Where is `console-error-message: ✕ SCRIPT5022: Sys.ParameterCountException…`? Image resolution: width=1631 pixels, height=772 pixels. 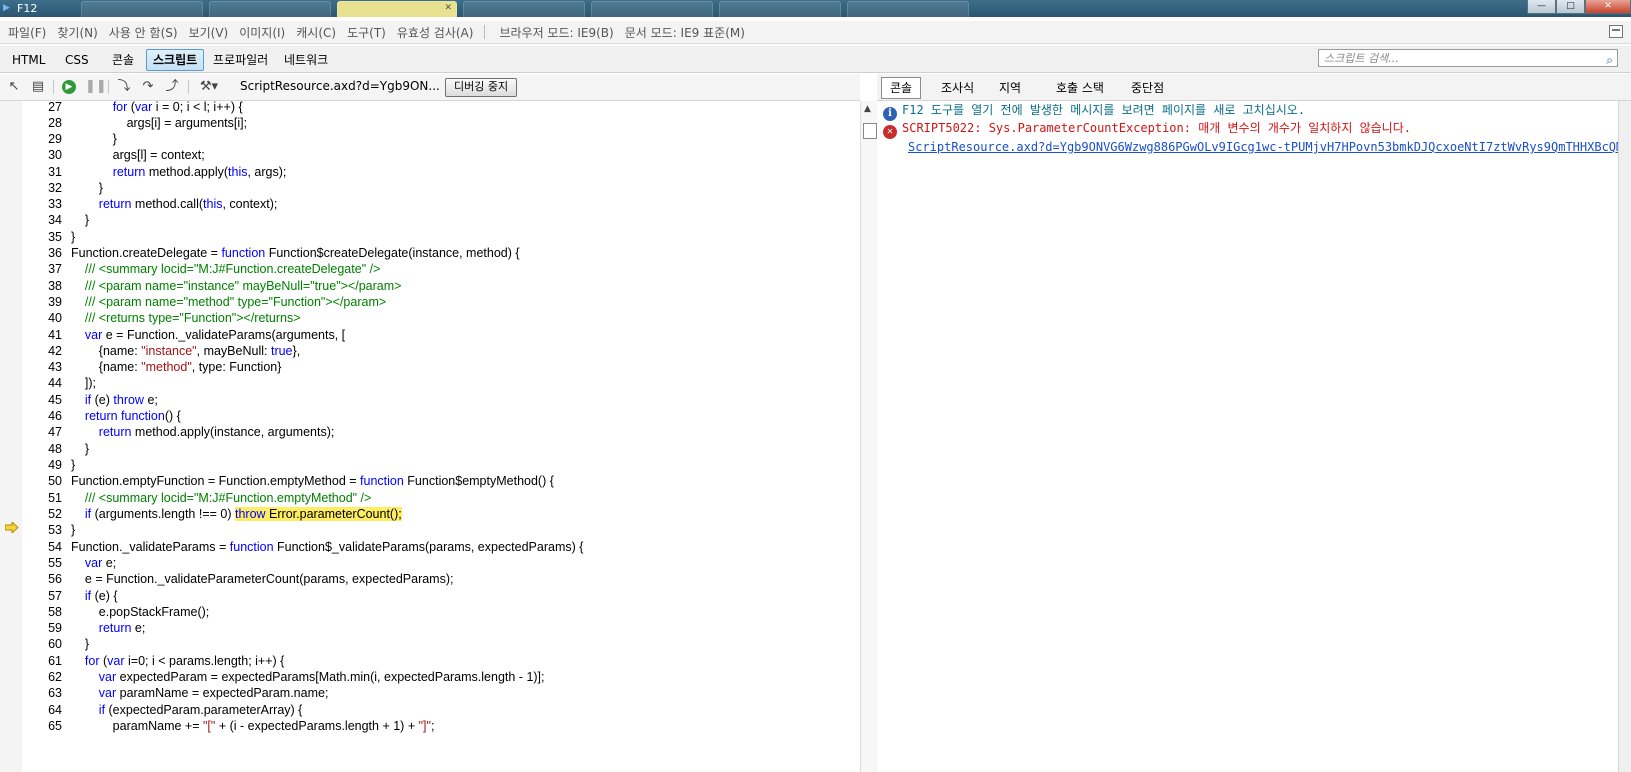 console-error-message: ✕ SCRIPT5022: Sys.ParameterCountException… is located at coordinates (1147, 129).